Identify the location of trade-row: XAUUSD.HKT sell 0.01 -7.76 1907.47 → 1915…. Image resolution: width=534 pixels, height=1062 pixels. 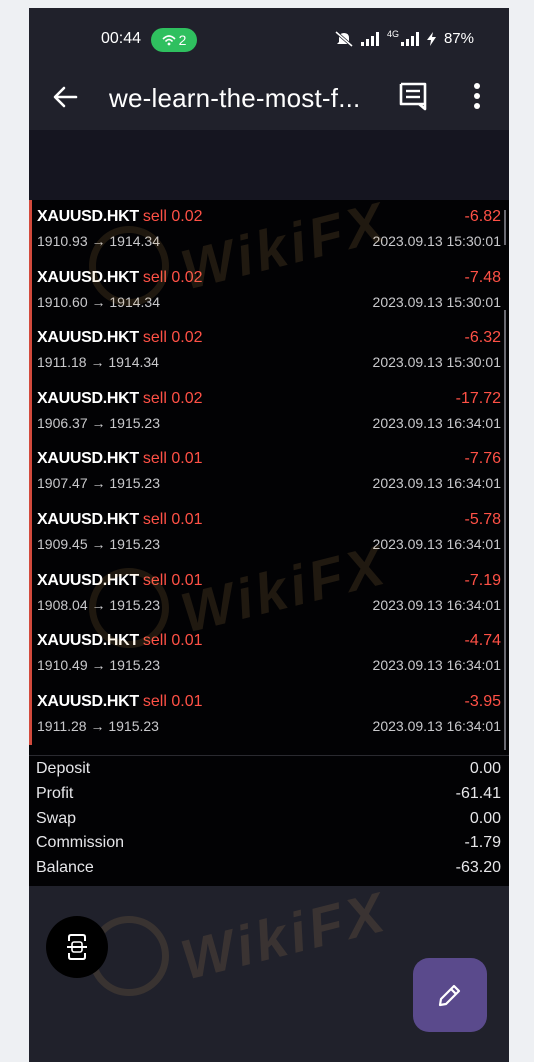
(267, 472).